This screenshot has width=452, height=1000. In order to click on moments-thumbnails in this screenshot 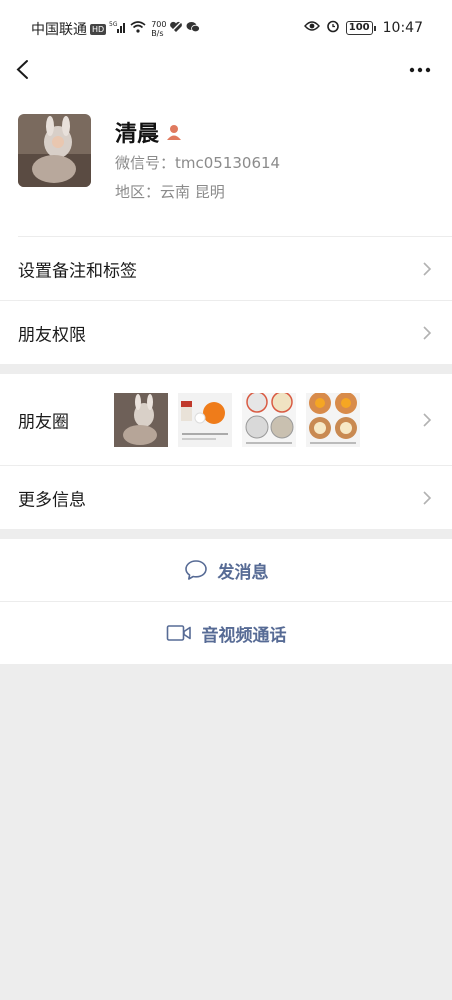, I will do `click(237, 420)`.